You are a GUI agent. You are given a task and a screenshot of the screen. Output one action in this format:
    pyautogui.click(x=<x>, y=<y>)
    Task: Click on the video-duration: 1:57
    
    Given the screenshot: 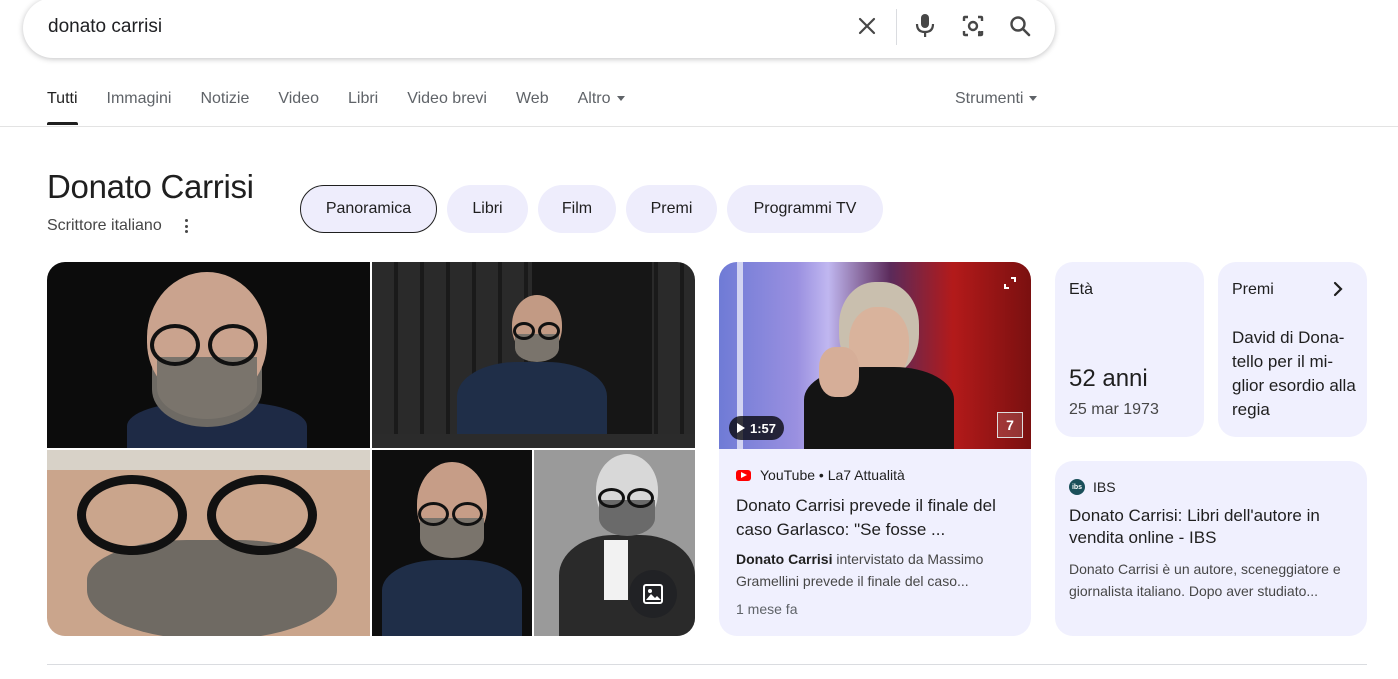 What is the action you would take?
    pyautogui.click(x=757, y=428)
    